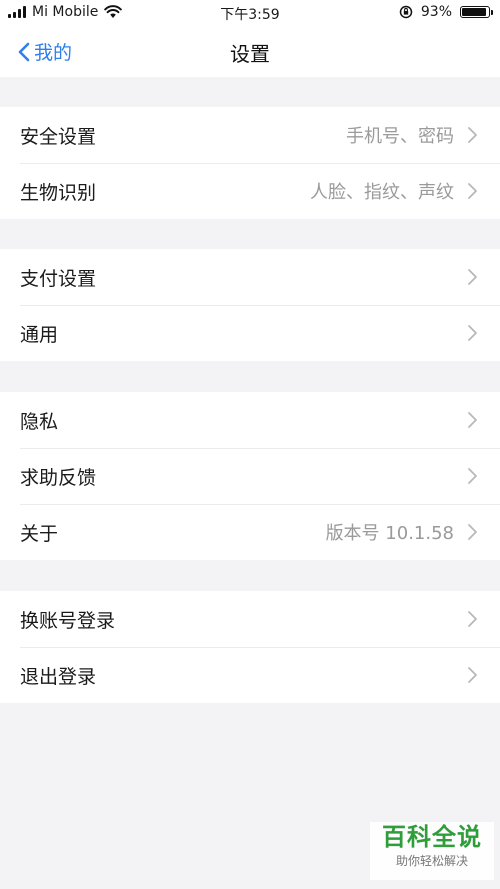  Describe the element at coordinates (250, 532) in the screenshot. I see `setting-row-about: 关于 版本号 10.1.58` at that location.